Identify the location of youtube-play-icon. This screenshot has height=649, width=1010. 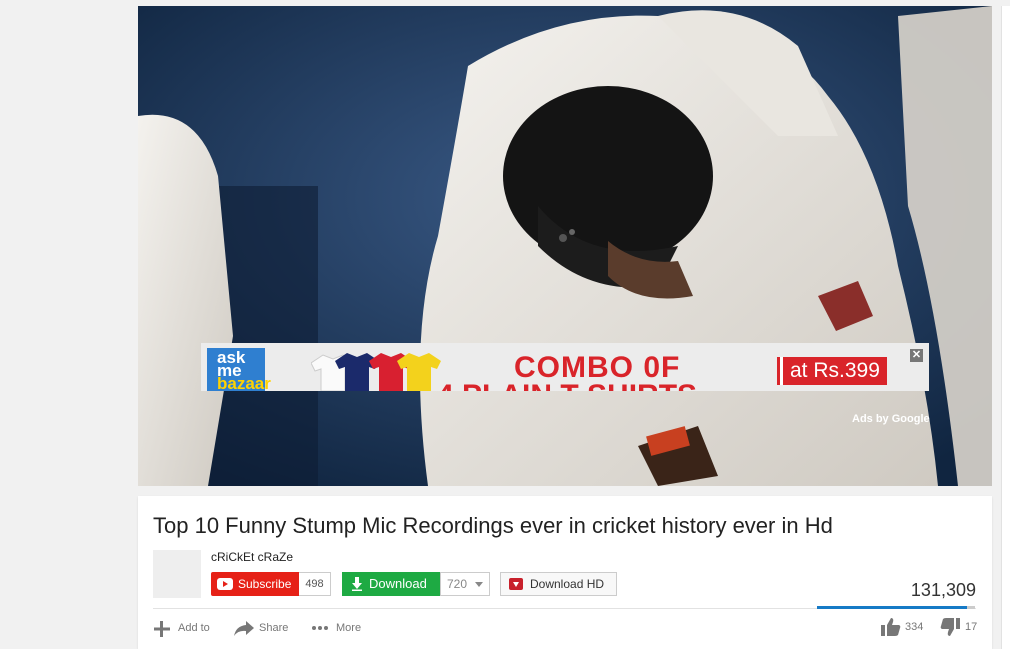
(225, 584).